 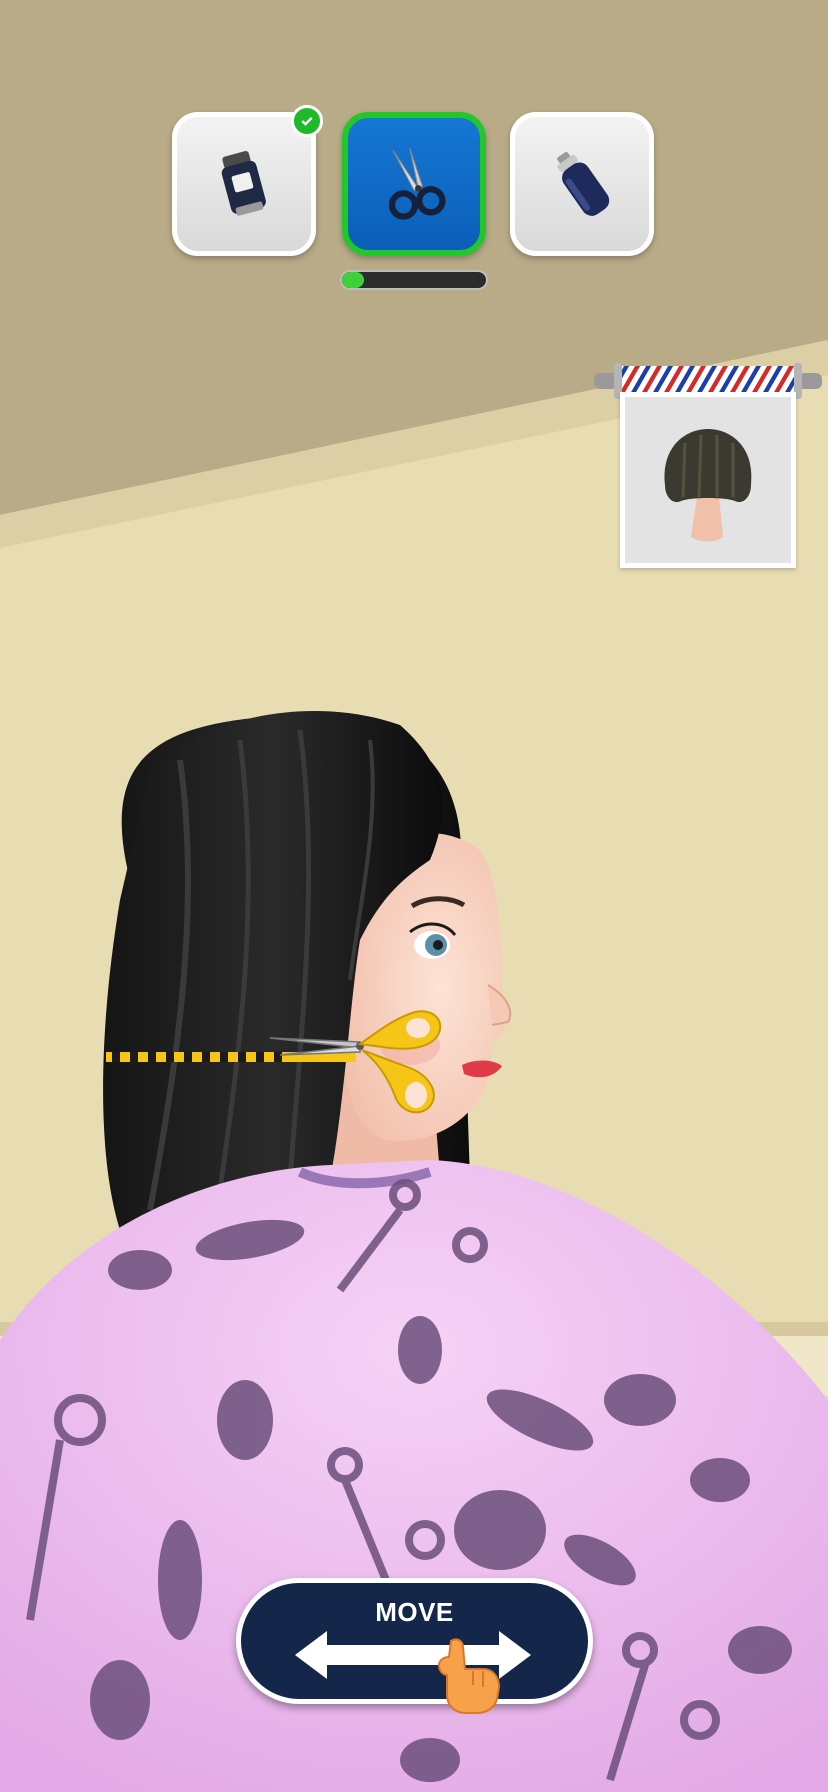 I want to click on target-hairstyle-card, so click(x=708, y=480).